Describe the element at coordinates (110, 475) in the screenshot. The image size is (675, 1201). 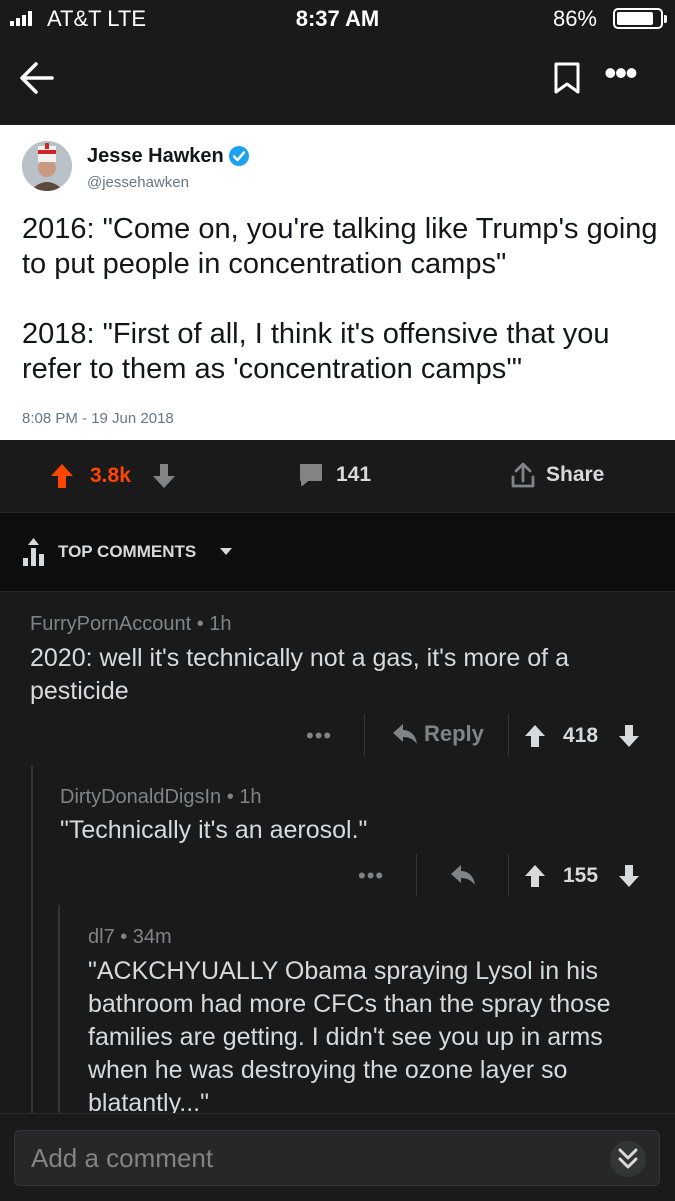
I see `post-score: 3.8k` at that location.